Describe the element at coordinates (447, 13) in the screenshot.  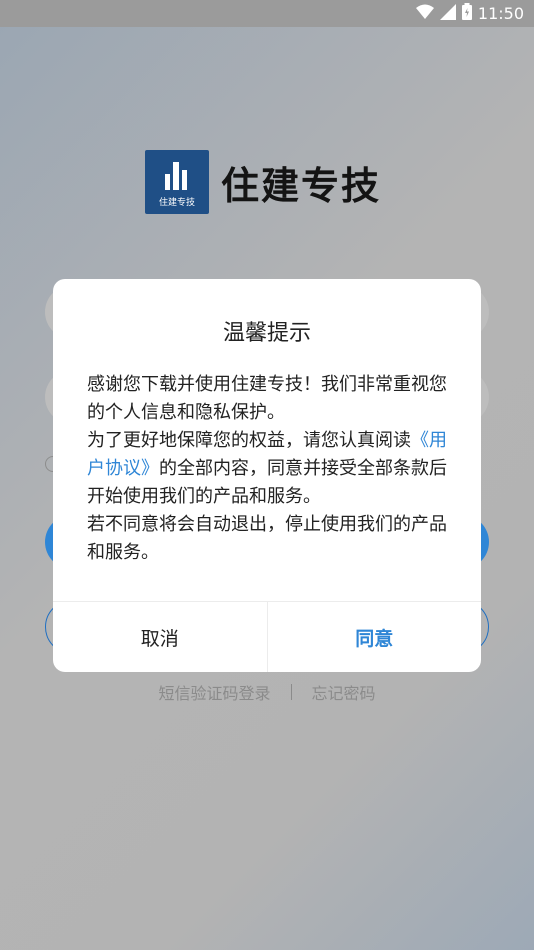
I see `signal-icon` at that location.